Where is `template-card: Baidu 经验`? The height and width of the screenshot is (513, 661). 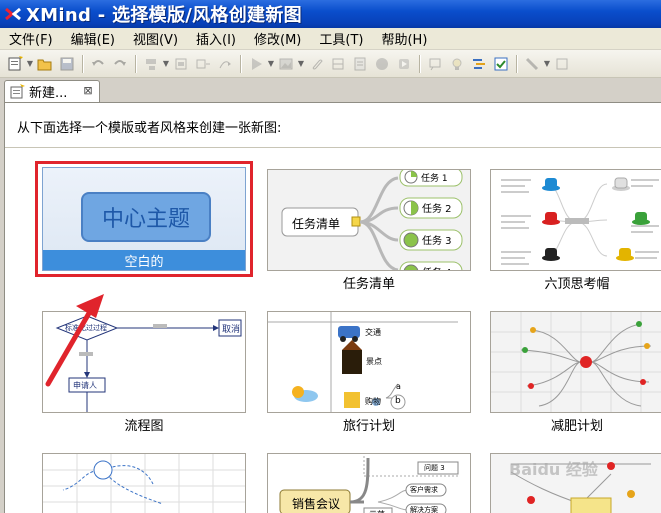 template-card: Baidu 经验 is located at coordinates (575, 483).